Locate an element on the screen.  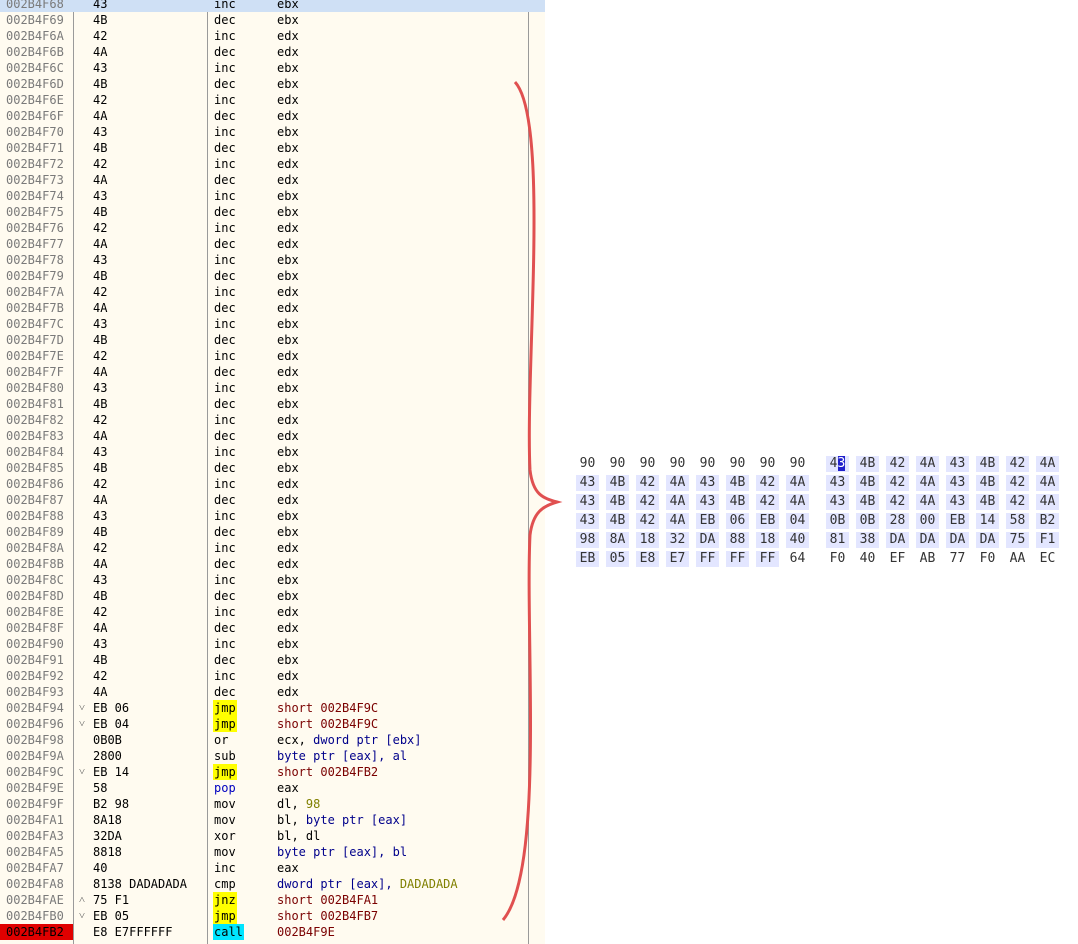
disassembly-row: 002B4F88 43 inc ebx is located at coordinates (272, 516).